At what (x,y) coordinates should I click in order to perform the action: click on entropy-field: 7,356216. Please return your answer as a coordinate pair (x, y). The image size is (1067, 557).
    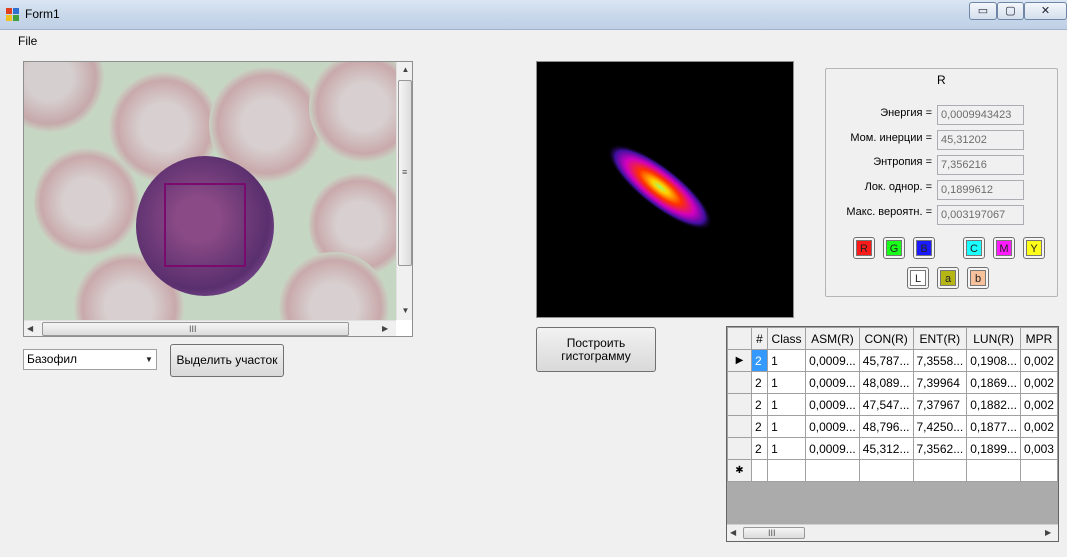
    Looking at the image, I should click on (980, 165).